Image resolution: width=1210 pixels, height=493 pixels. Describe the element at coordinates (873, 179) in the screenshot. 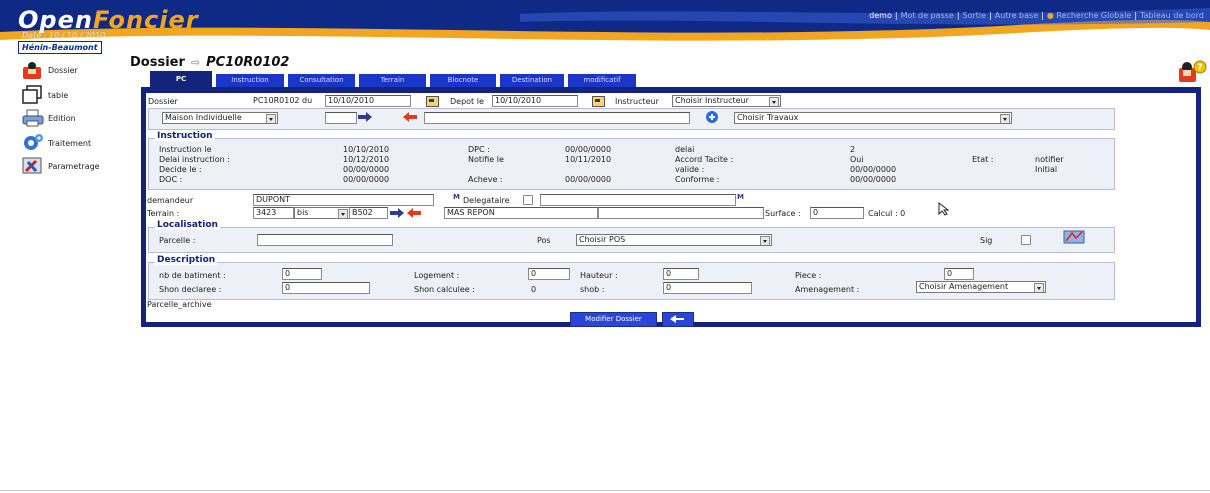

I see `conforme-value: 00/00/0000` at that location.